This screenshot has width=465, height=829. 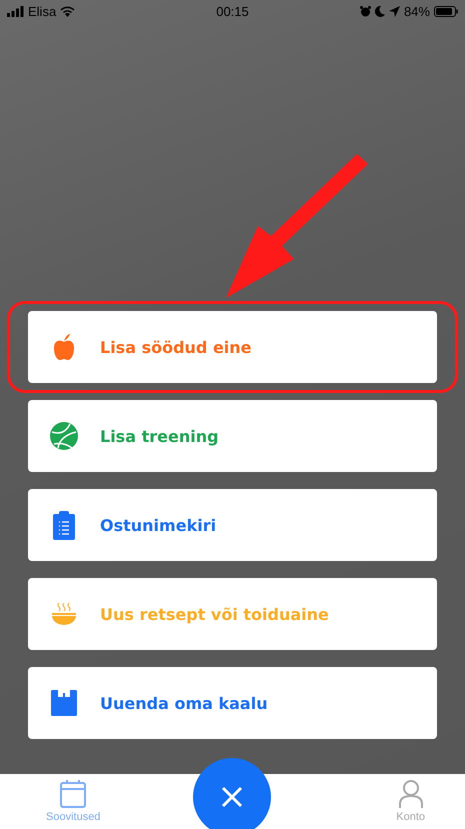 What do you see at coordinates (232, 11) in the screenshot?
I see `clock-time: 00:15` at bounding box center [232, 11].